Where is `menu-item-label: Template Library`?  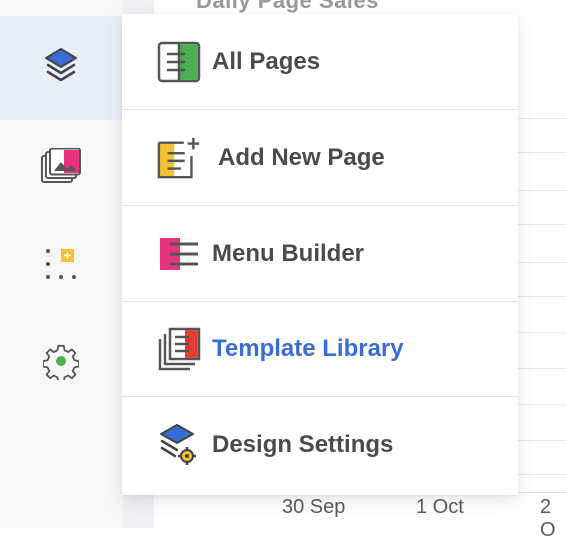 menu-item-label: Template Library is located at coordinates (308, 348).